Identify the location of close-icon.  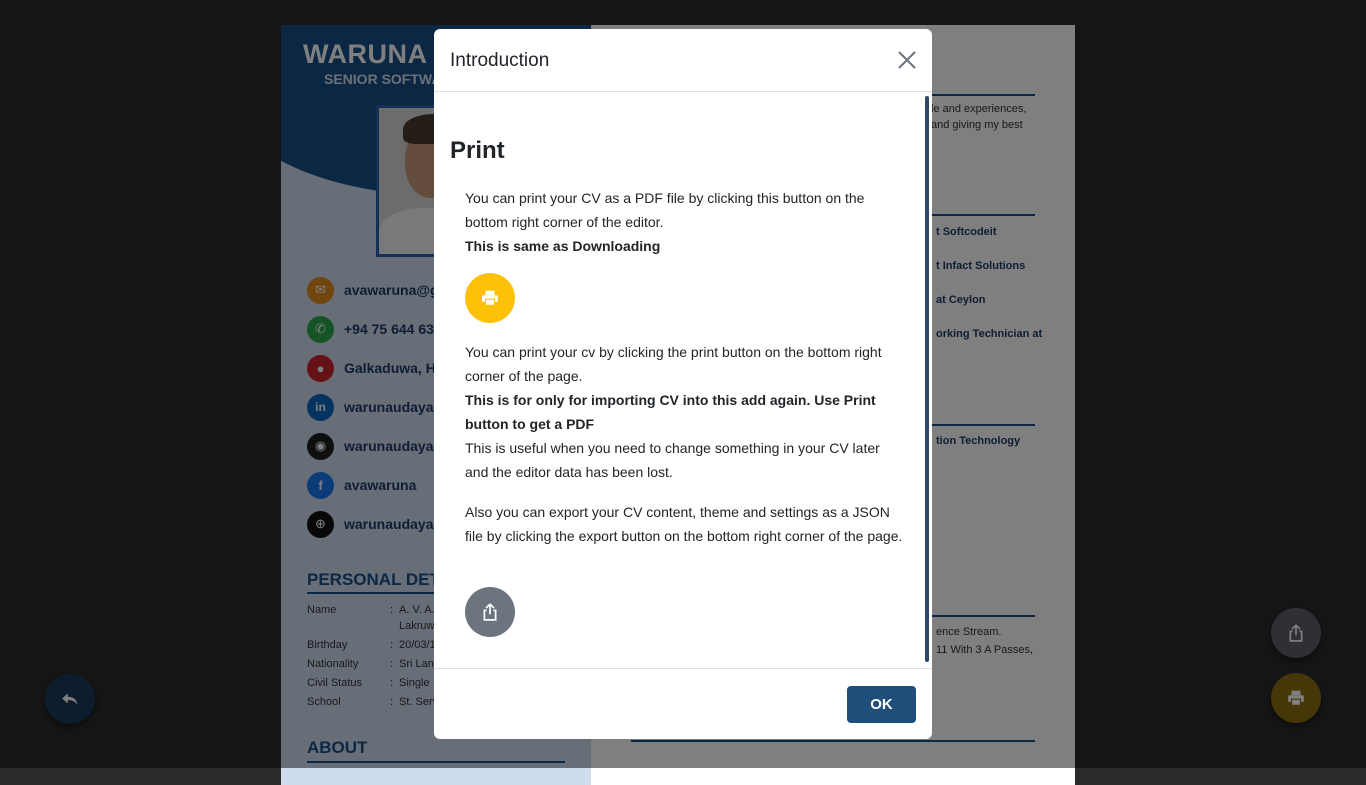
(907, 60).